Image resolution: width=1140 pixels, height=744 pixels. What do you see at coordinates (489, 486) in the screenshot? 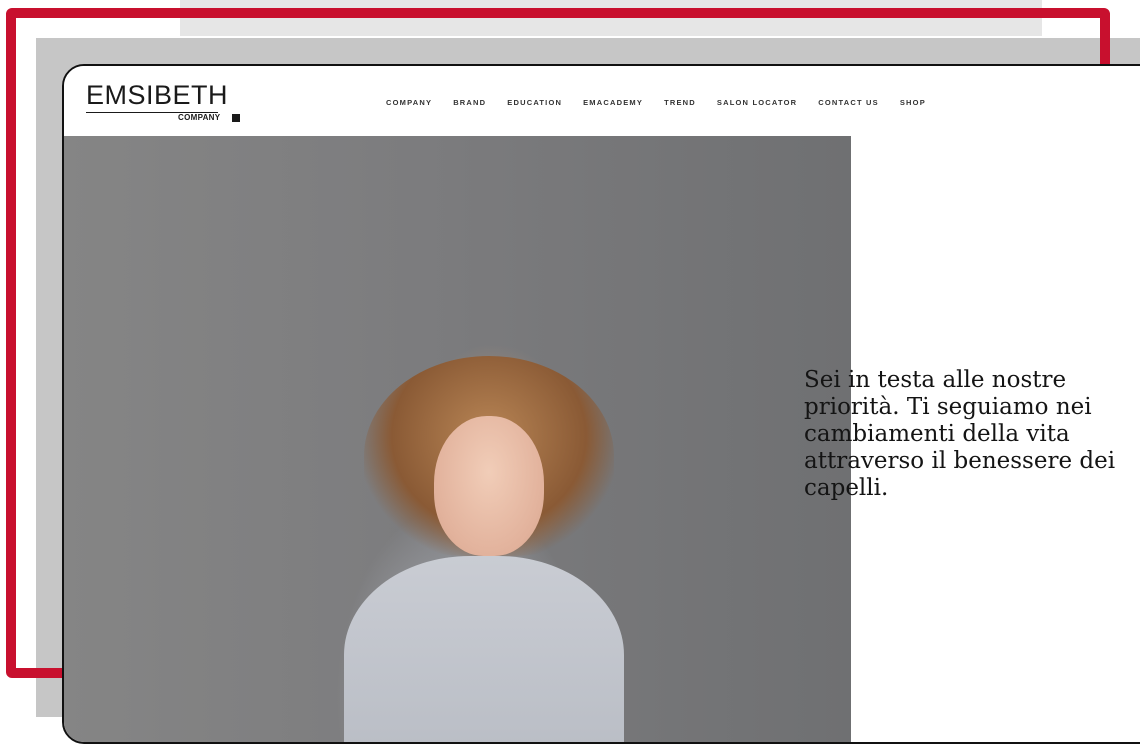
I see `model-face-shape` at bounding box center [489, 486].